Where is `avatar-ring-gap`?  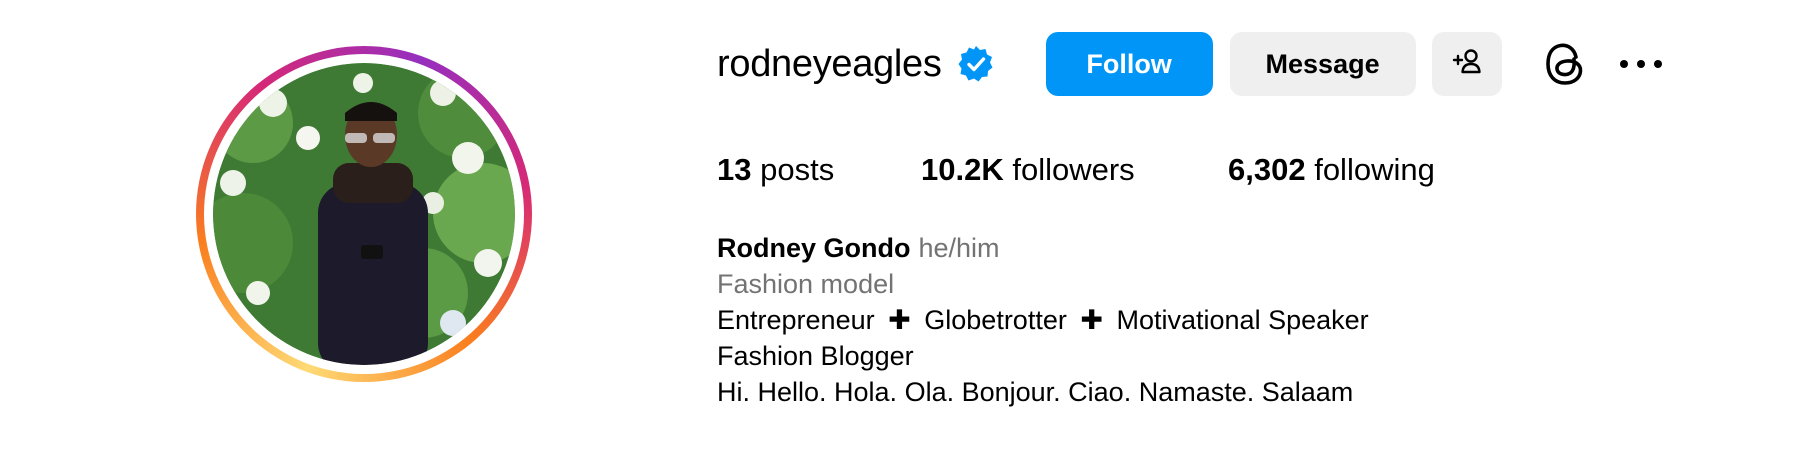 avatar-ring-gap is located at coordinates (364, 214).